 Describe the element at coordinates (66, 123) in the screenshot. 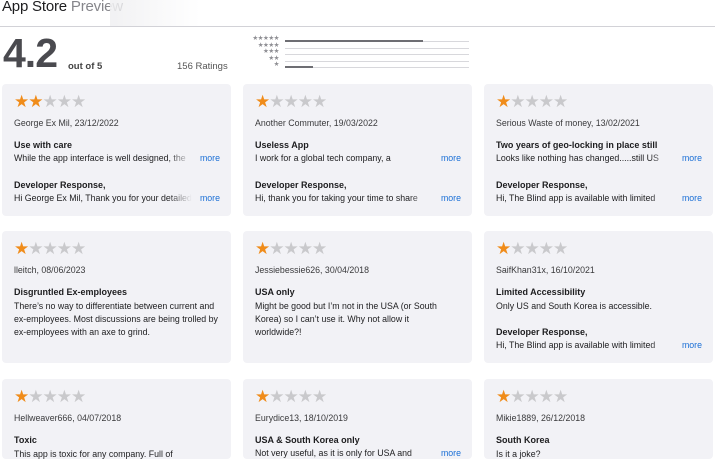

I see `review-author-date: George Ex Mil, 23/12/2022` at that location.